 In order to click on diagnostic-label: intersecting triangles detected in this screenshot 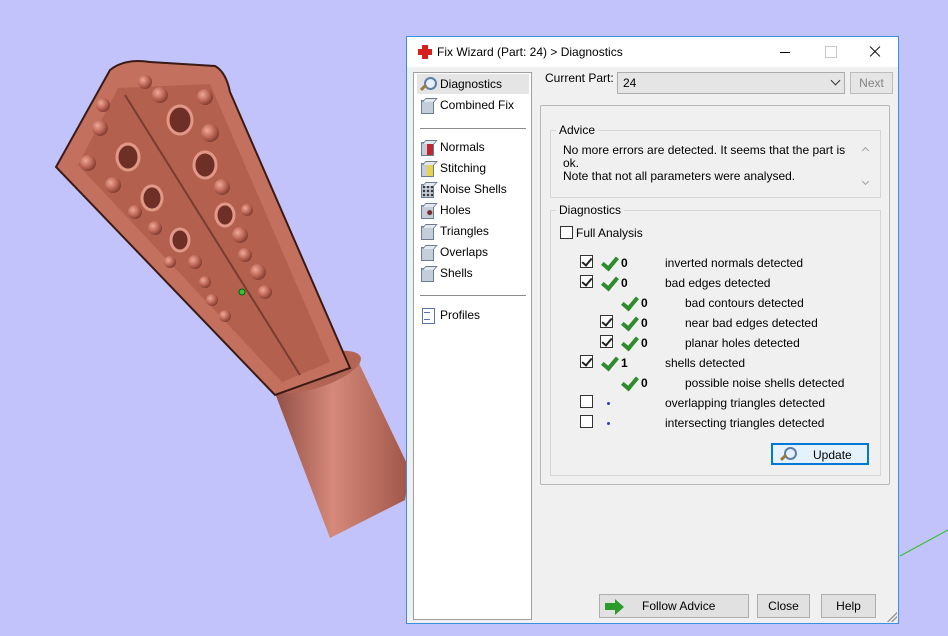, I will do `click(745, 423)`.